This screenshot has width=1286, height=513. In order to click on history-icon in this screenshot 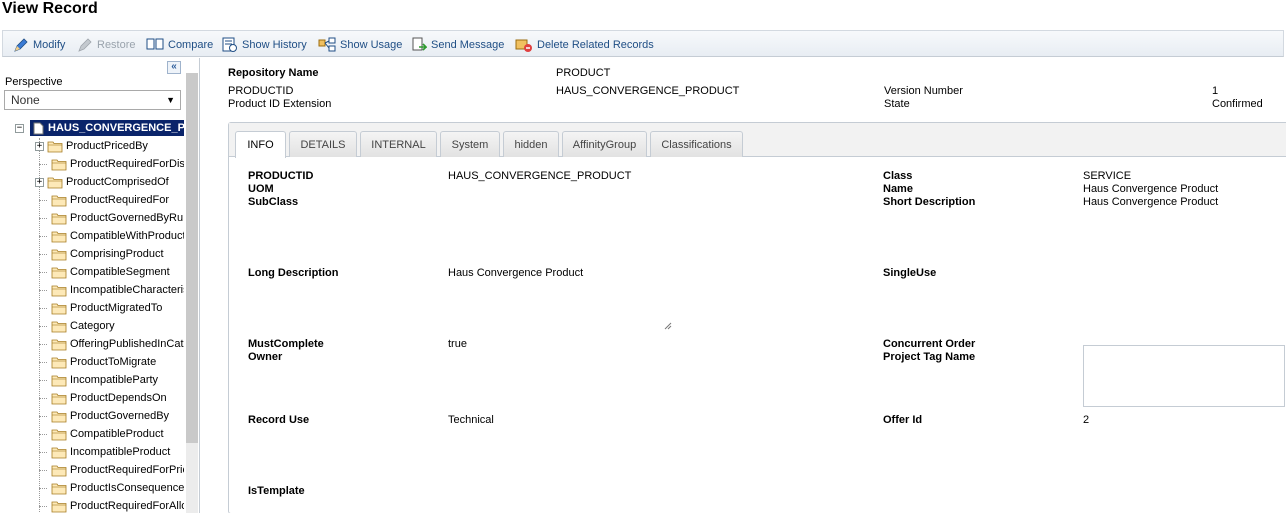, I will do `click(229, 44)`.